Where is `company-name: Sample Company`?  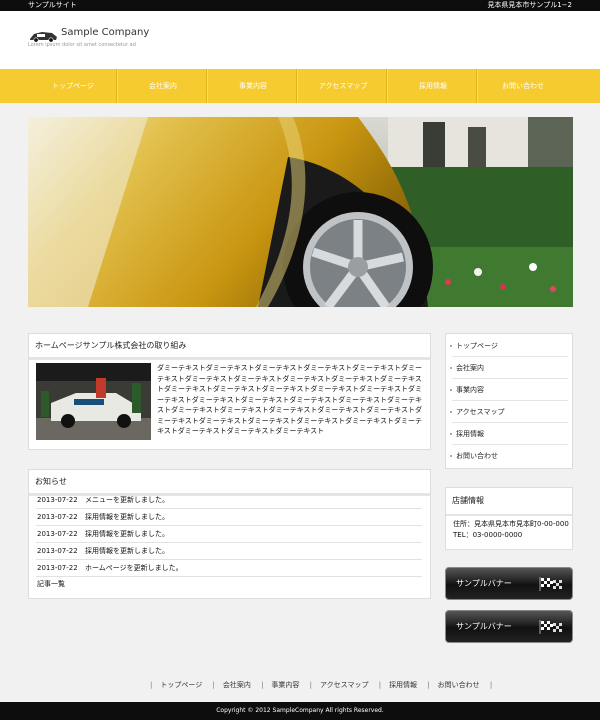 company-name: Sample Company is located at coordinates (105, 32).